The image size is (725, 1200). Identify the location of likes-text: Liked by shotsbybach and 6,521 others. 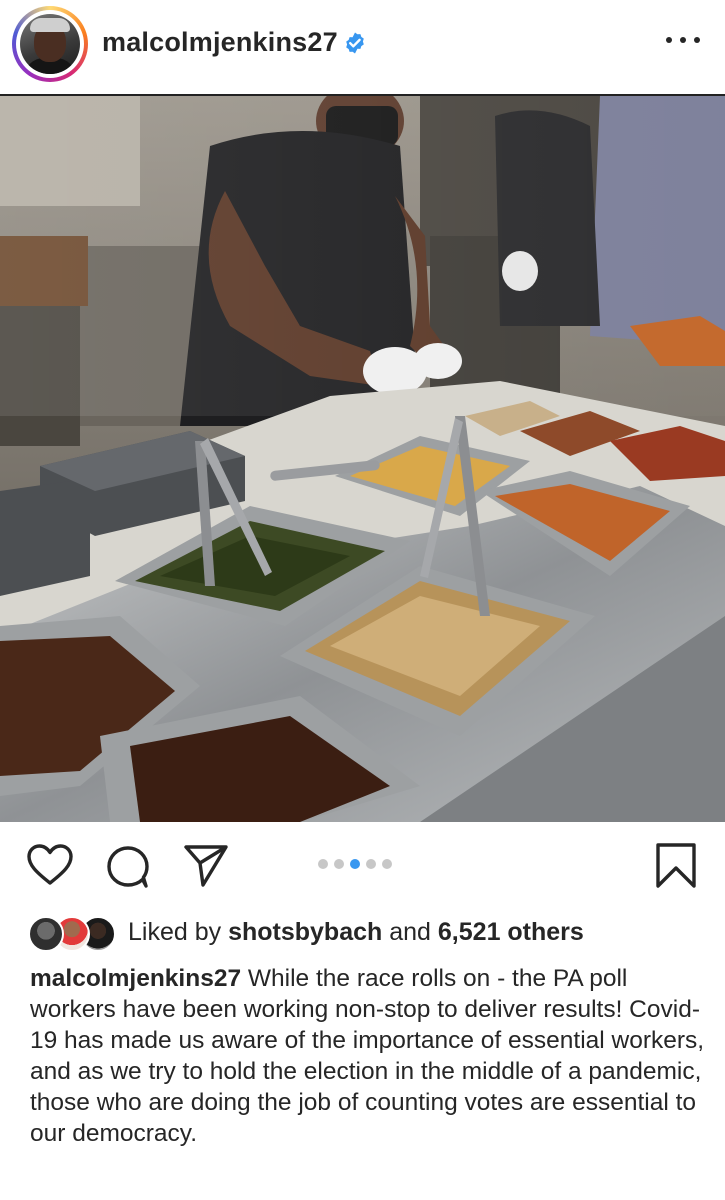
(356, 932).